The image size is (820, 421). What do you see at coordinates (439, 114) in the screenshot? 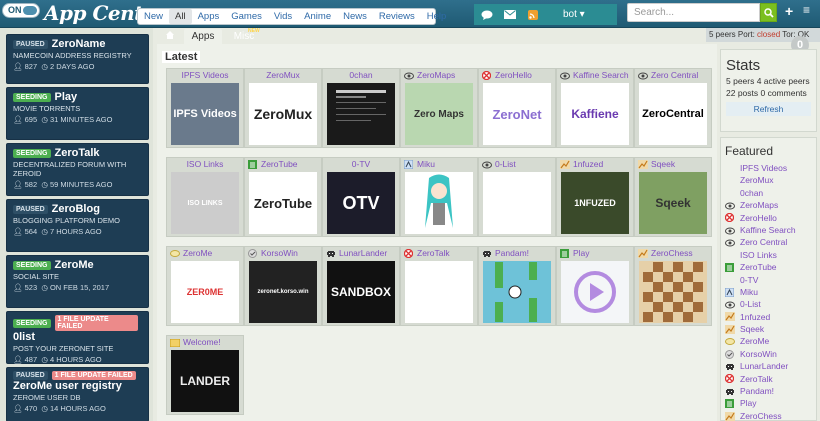
I see `tile-thumbnail: Zero Maps` at bounding box center [439, 114].